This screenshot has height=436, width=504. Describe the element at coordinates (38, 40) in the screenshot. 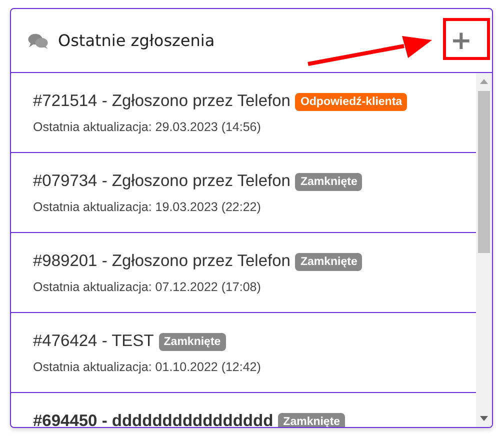

I see `chat-bubbles-icon` at that location.